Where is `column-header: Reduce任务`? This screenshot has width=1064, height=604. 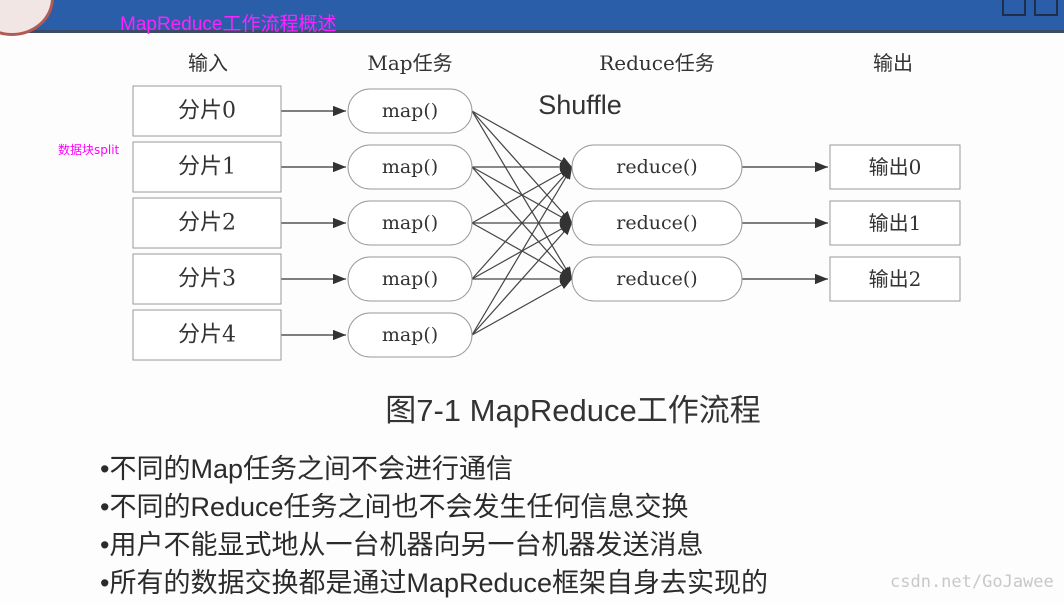 column-header: Reduce任务 is located at coordinates (657, 63).